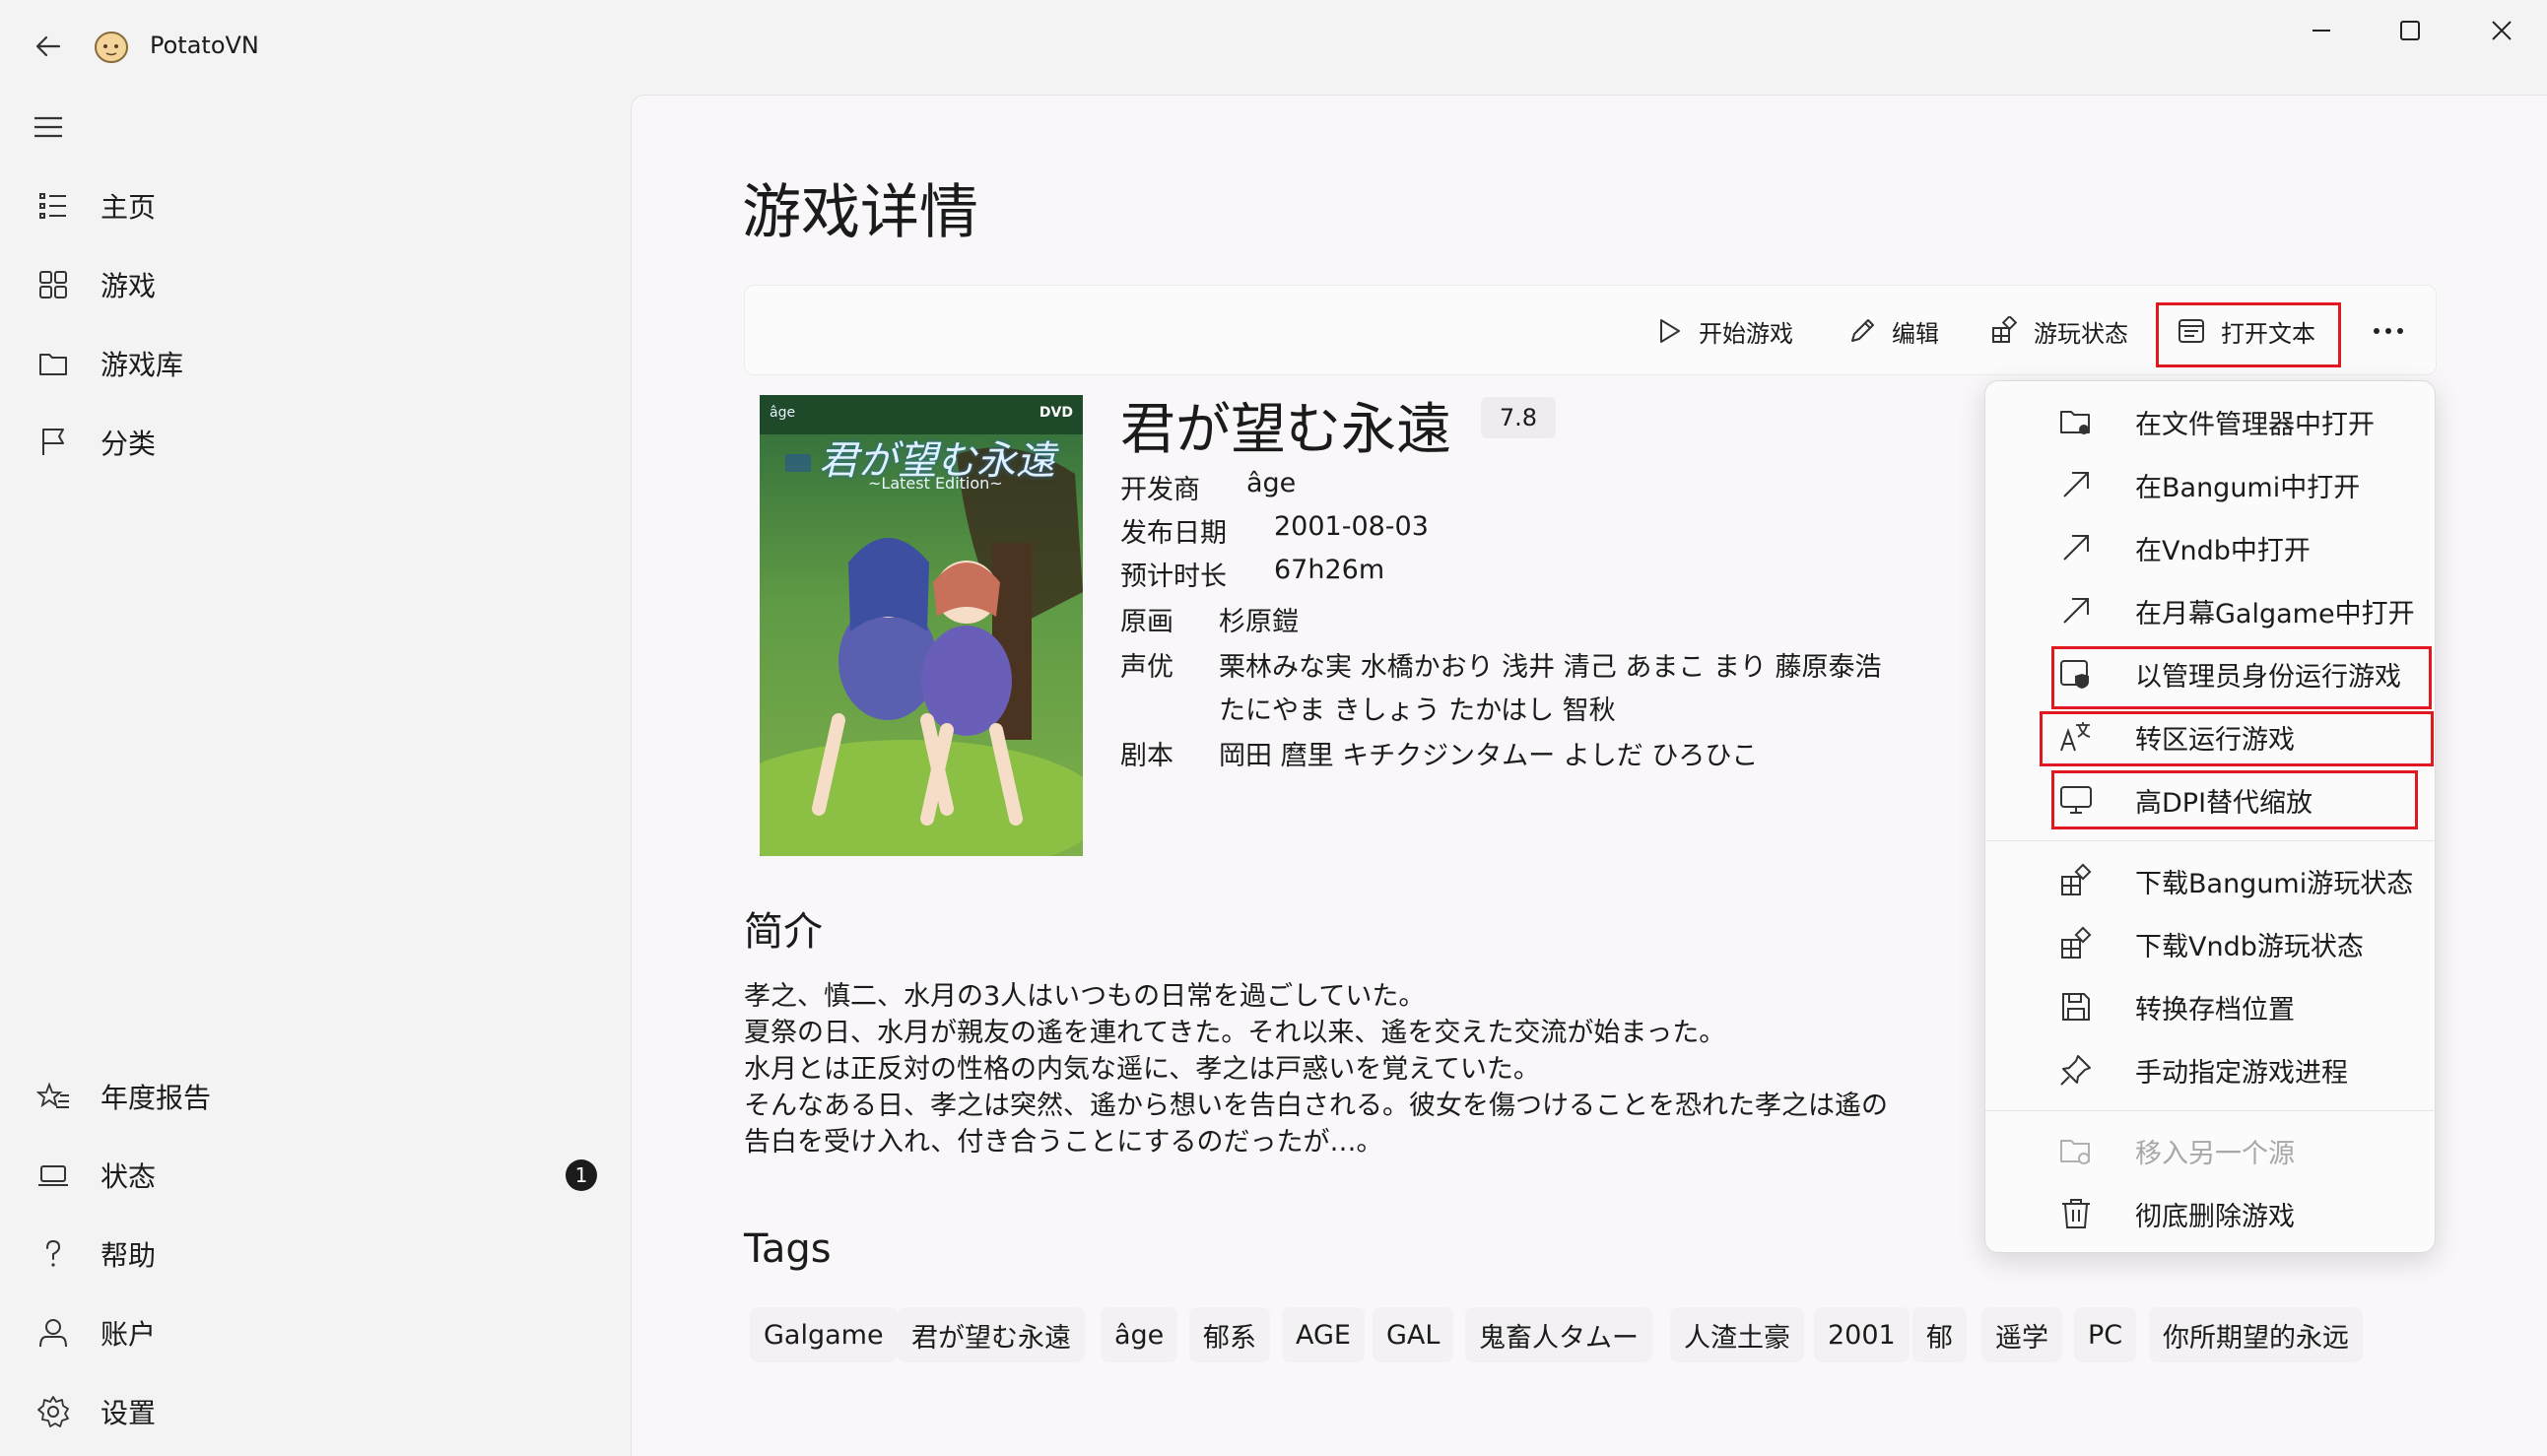 The width and height of the screenshot is (2547, 1456). What do you see at coordinates (2211, 547) in the screenshot?
I see `menu-item-open-vndb: 在Vndb中打开` at bounding box center [2211, 547].